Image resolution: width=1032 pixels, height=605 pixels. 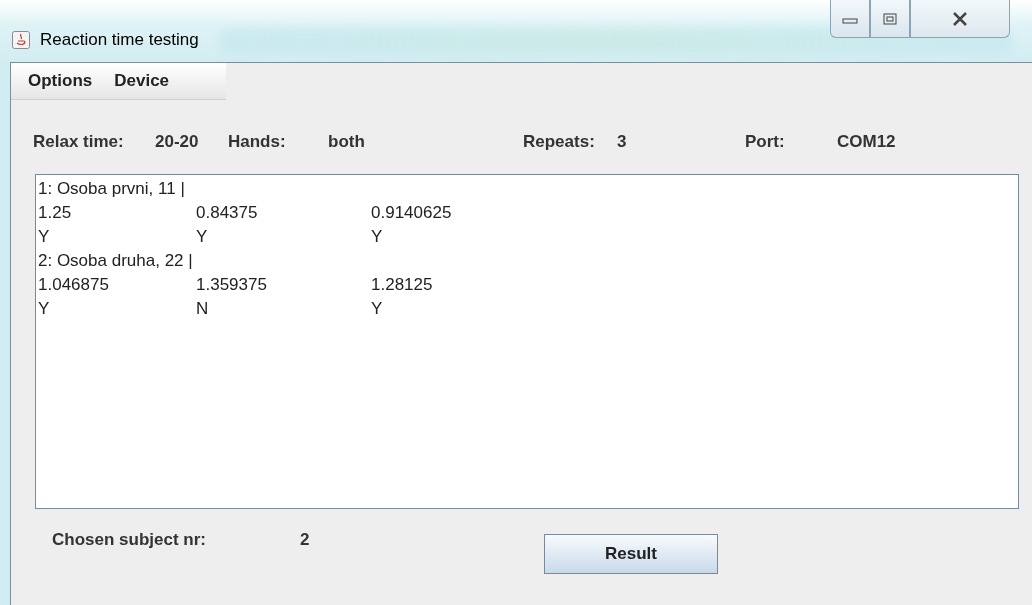 What do you see at coordinates (232, 285) in the screenshot?
I see `time-value: 1.359375` at bounding box center [232, 285].